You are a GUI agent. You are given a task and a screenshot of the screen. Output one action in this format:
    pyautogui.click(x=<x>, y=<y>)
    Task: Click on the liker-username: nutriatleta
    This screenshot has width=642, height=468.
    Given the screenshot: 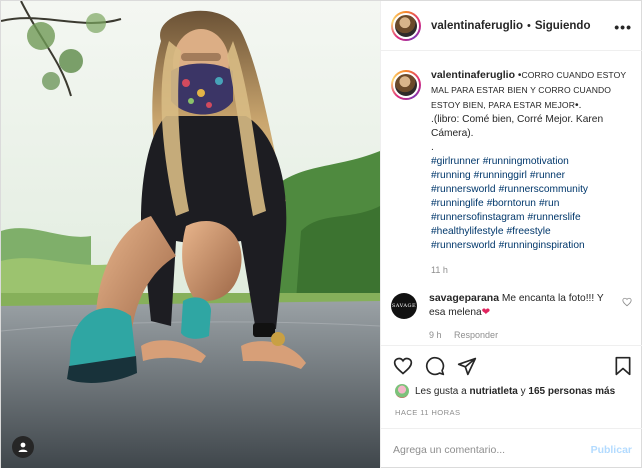 What is the action you would take?
    pyautogui.click(x=494, y=391)
    